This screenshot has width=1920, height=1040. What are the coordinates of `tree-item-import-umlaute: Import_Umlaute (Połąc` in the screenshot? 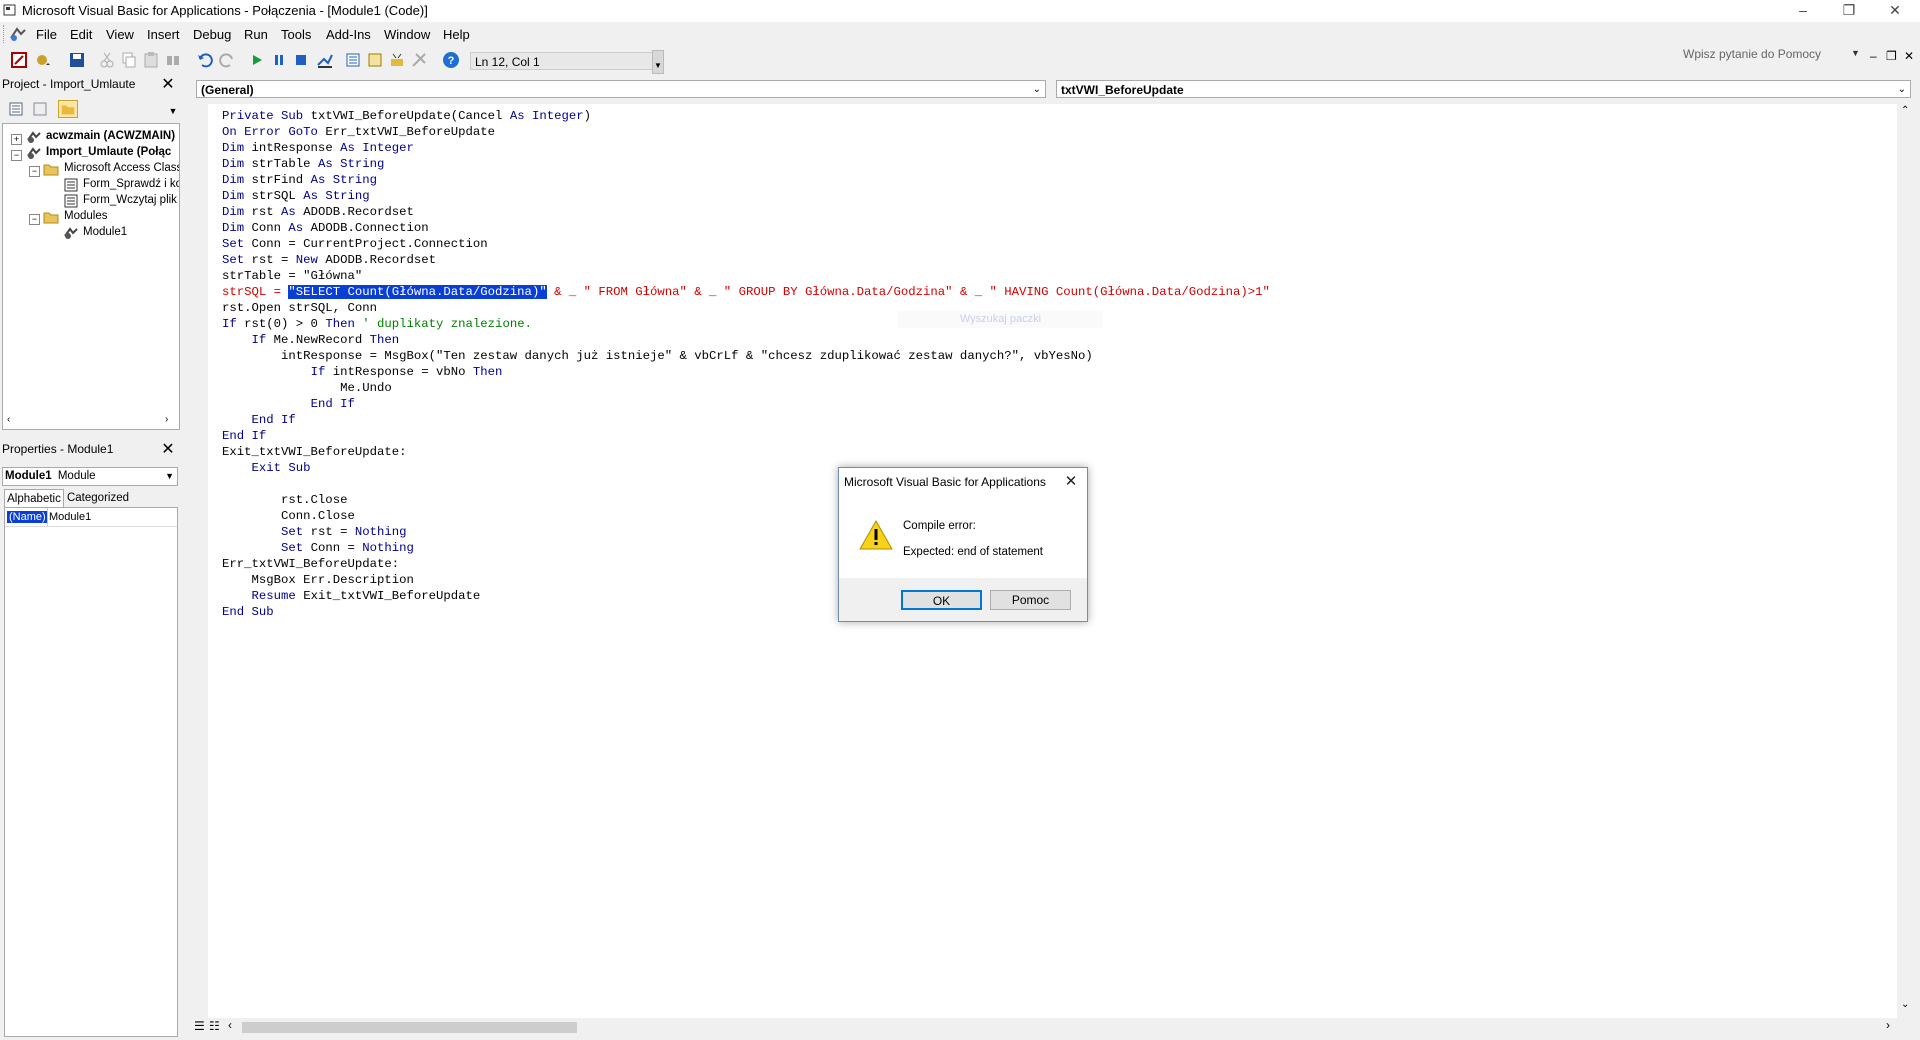 It's located at (108, 152).